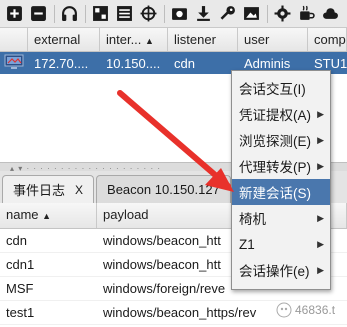  What do you see at coordinates (275, 141) in the screenshot?
I see `menu-item-label: 浏览探测(E)` at bounding box center [275, 141].